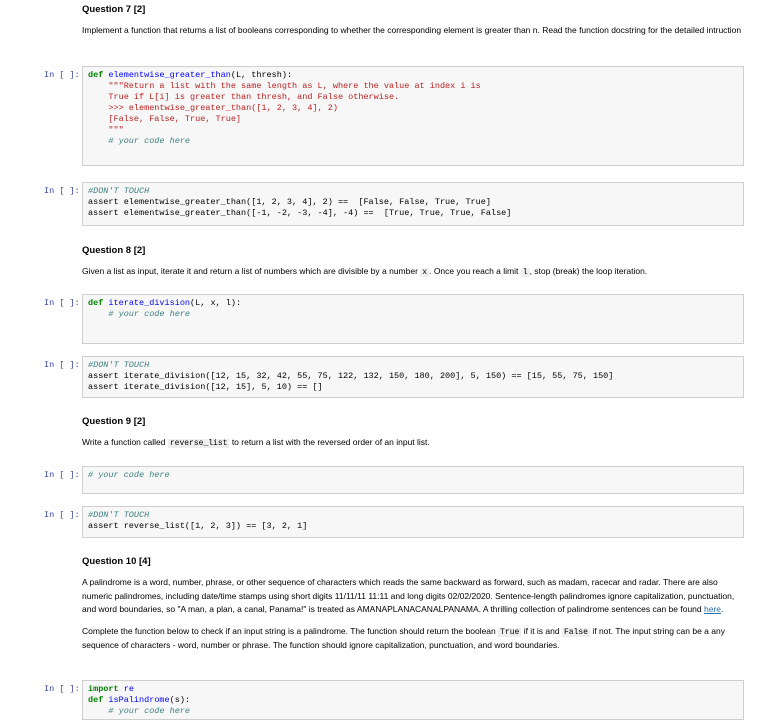  Describe the element at coordinates (139, 700) in the screenshot. I see `code-line: def isPalindrome(s):` at that location.